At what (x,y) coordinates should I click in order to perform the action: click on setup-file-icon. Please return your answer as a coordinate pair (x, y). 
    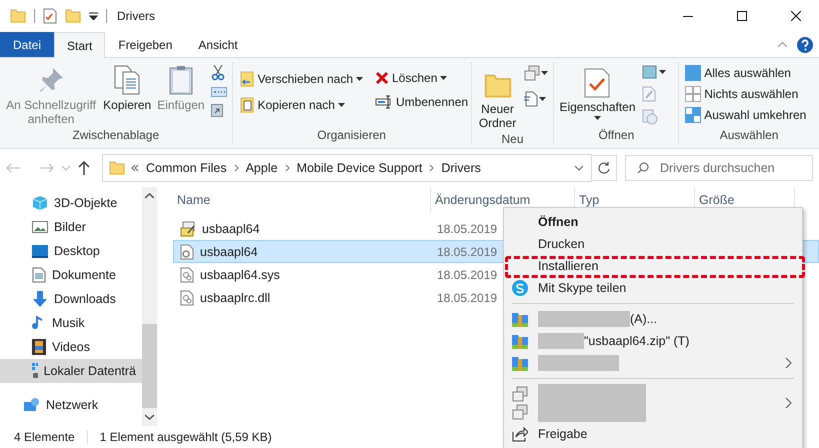
    Looking at the image, I should click on (188, 228).